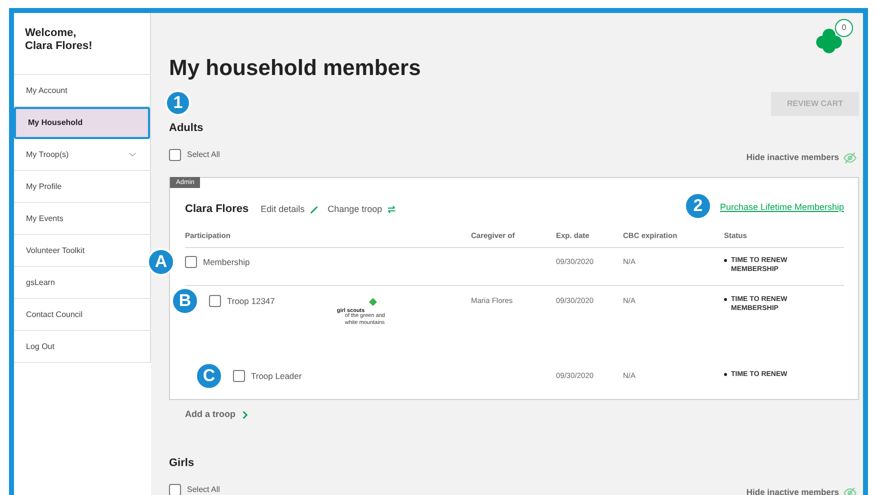 Image resolution: width=876 pixels, height=495 pixels. Describe the element at coordinates (161, 262) in the screenshot. I see `callout-badge: A` at that location.